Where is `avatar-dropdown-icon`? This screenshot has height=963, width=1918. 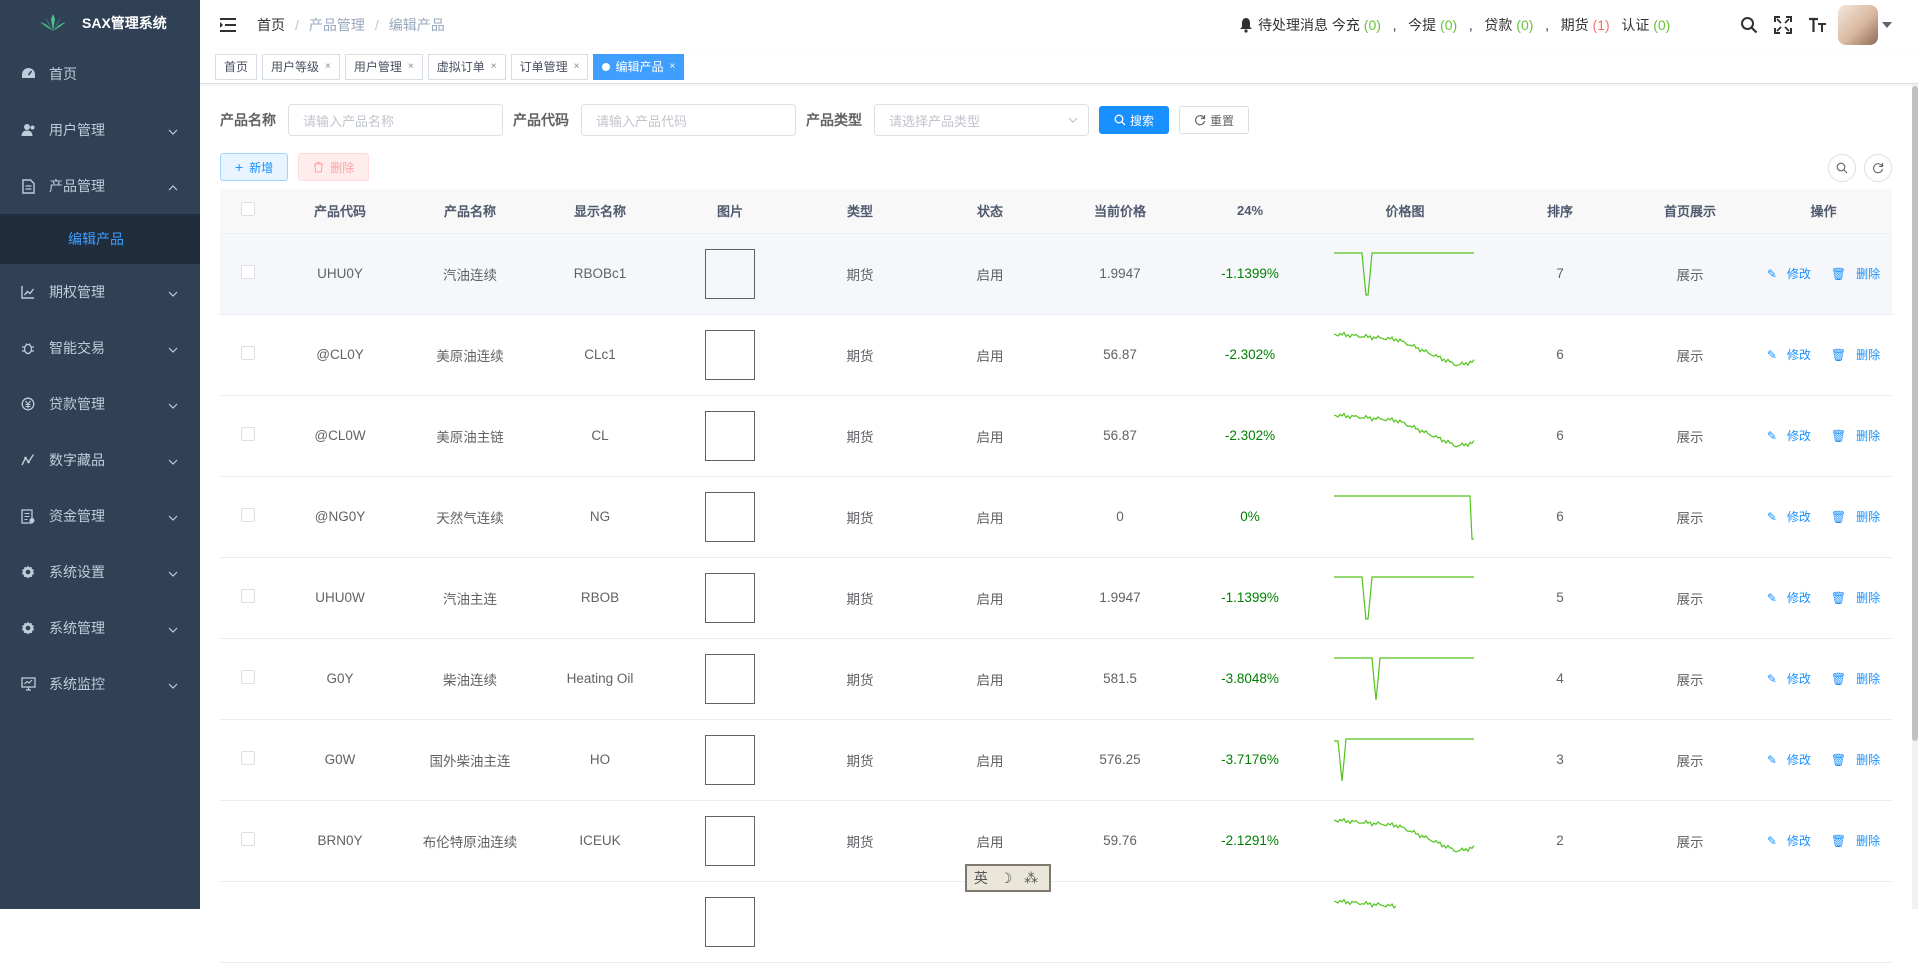
avatar-dropdown-icon is located at coordinates (1887, 25).